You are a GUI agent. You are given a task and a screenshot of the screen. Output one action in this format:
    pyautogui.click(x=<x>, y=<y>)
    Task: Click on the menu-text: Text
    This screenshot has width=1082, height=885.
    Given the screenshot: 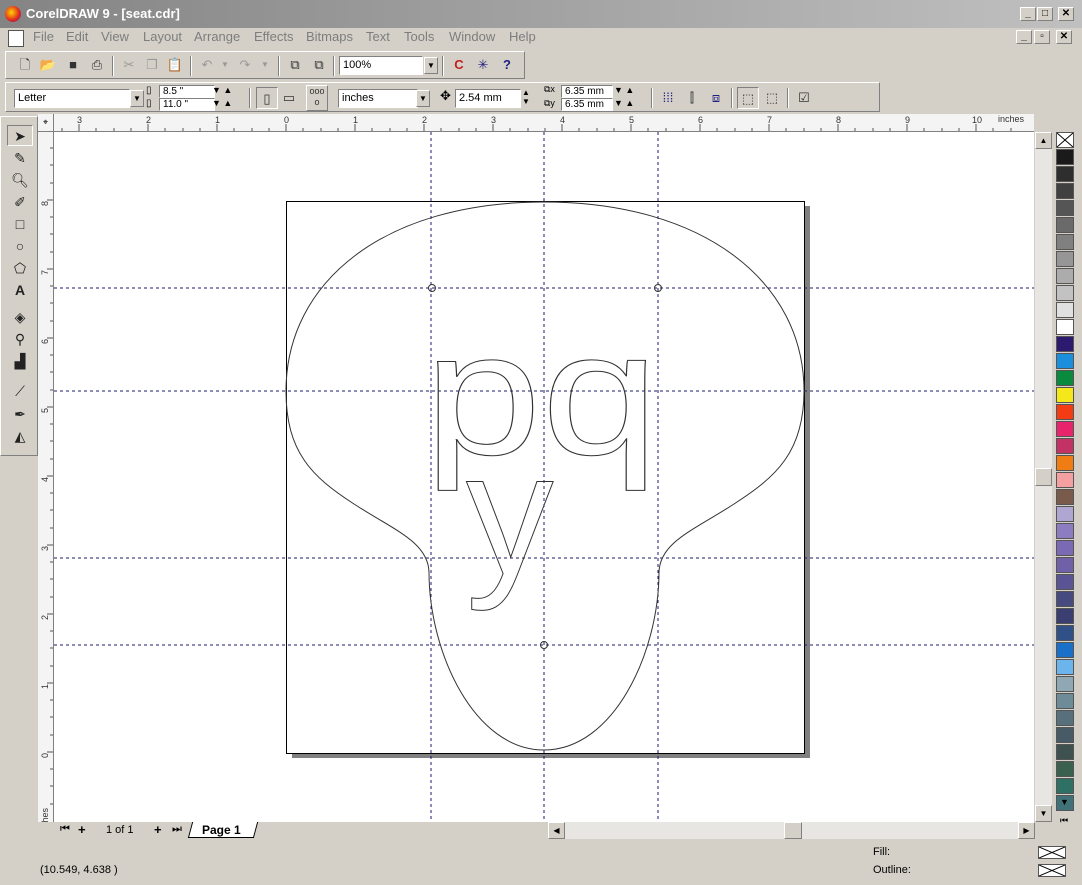 What is the action you would take?
    pyautogui.click(x=378, y=38)
    